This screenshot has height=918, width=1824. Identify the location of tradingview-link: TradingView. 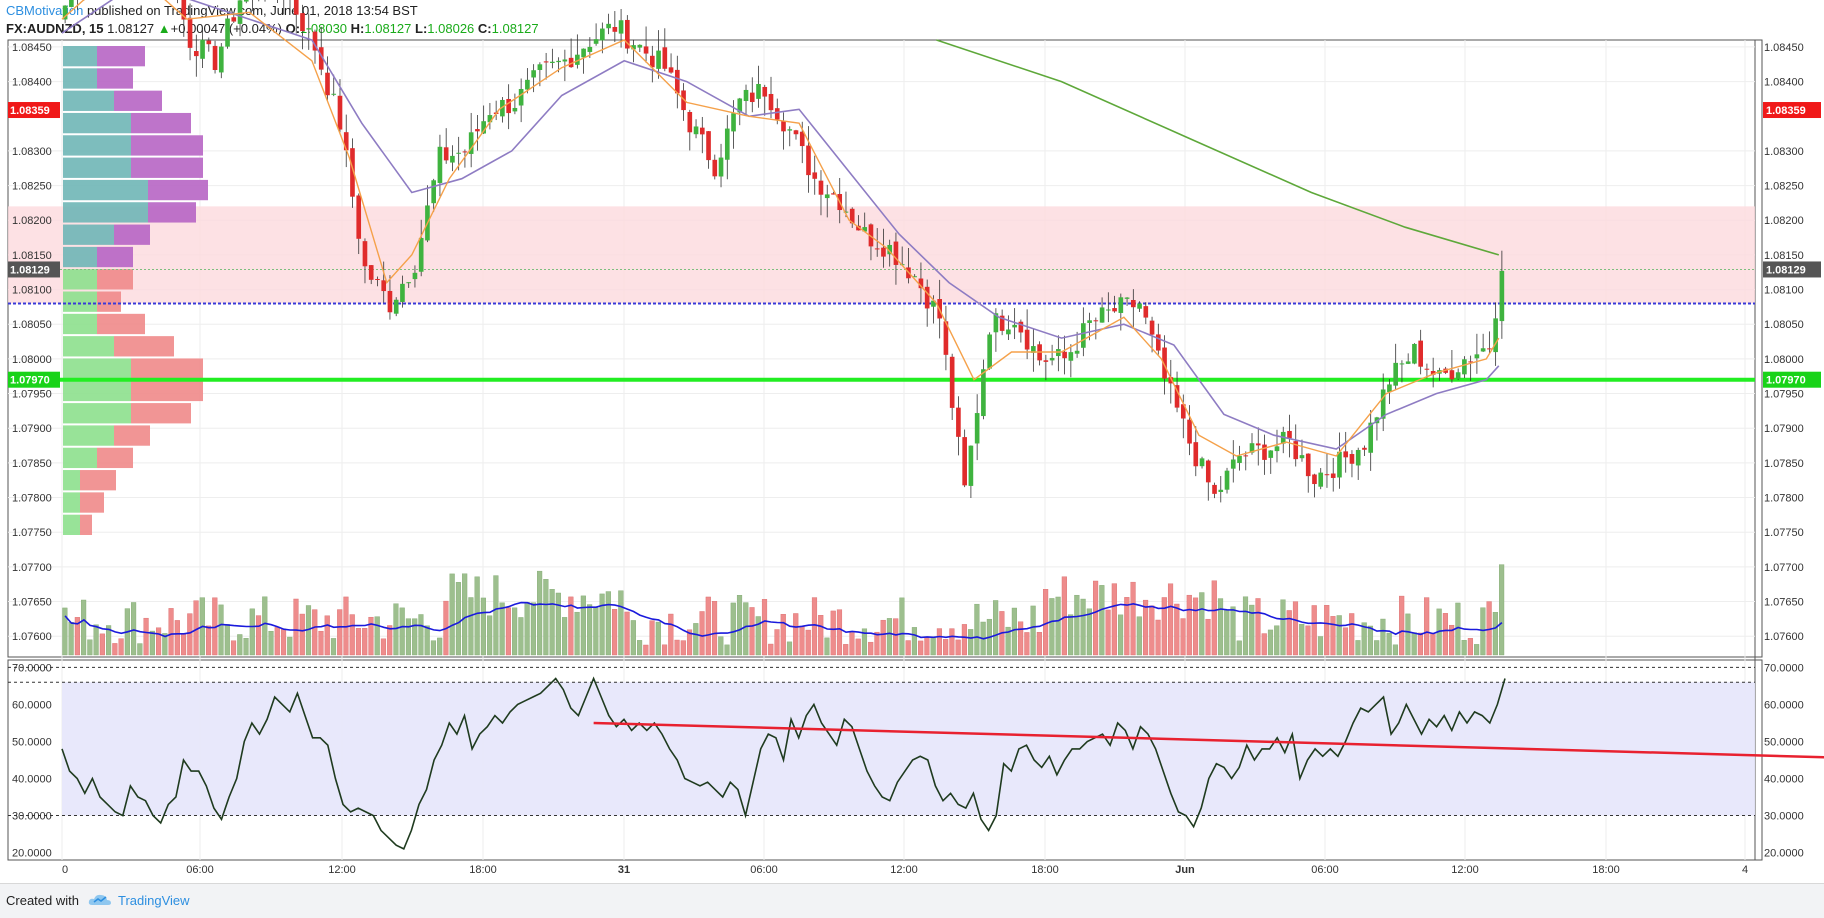
(154, 900).